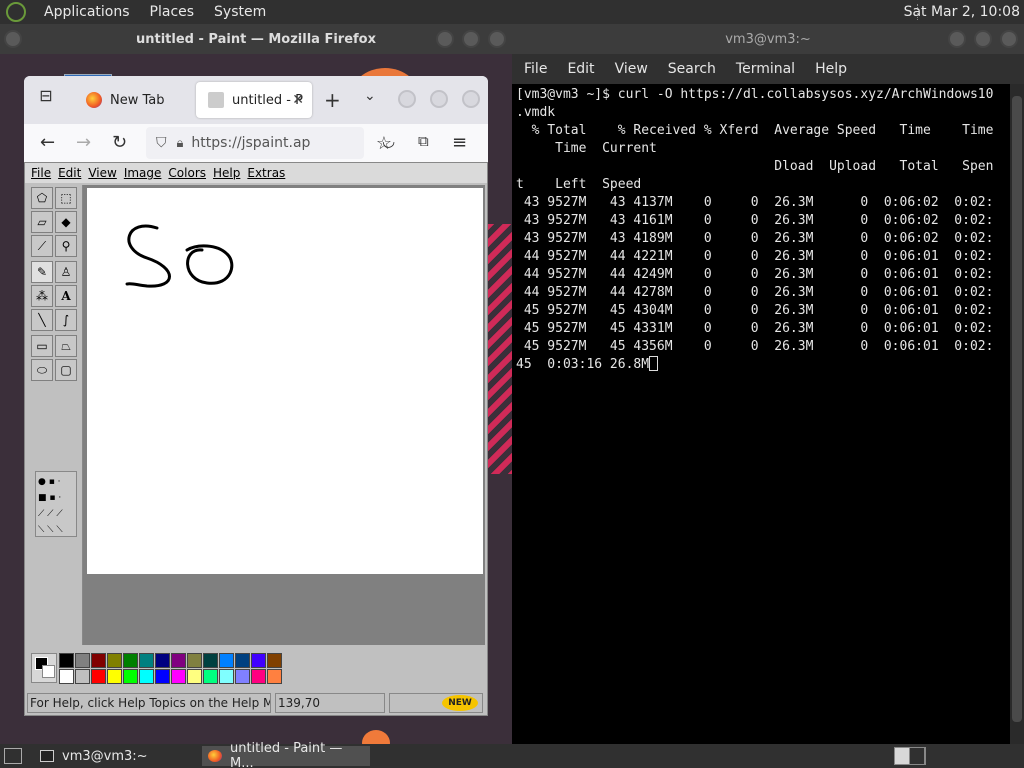 The image size is (1024, 768). Describe the element at coordinates (439, 99) in the screenshot. I see `firefox-maximize-button` at that location.